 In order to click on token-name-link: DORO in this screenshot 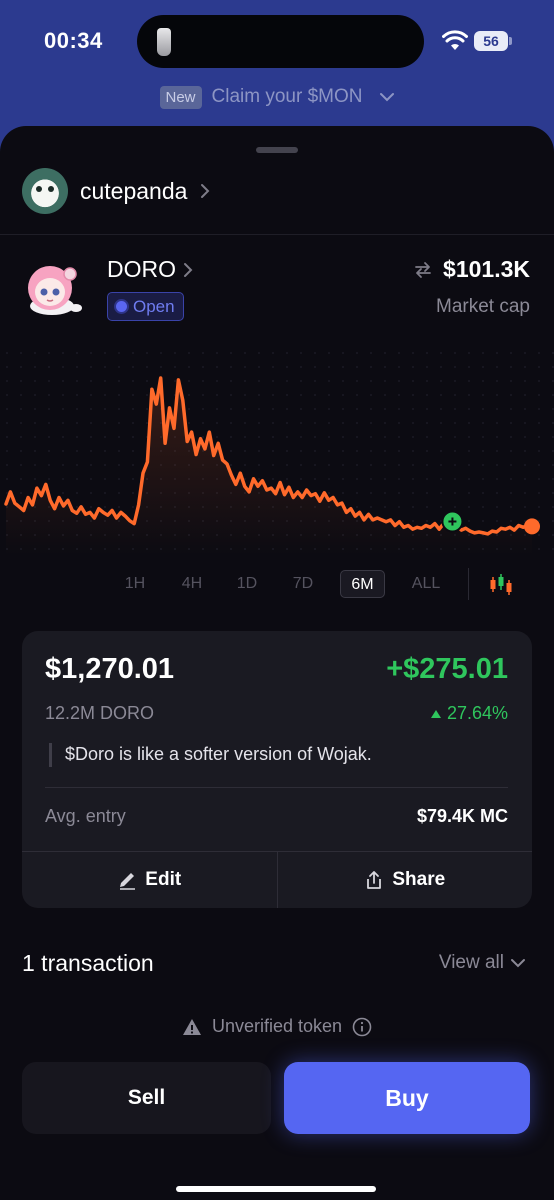, I will do `click(150, 269)`.